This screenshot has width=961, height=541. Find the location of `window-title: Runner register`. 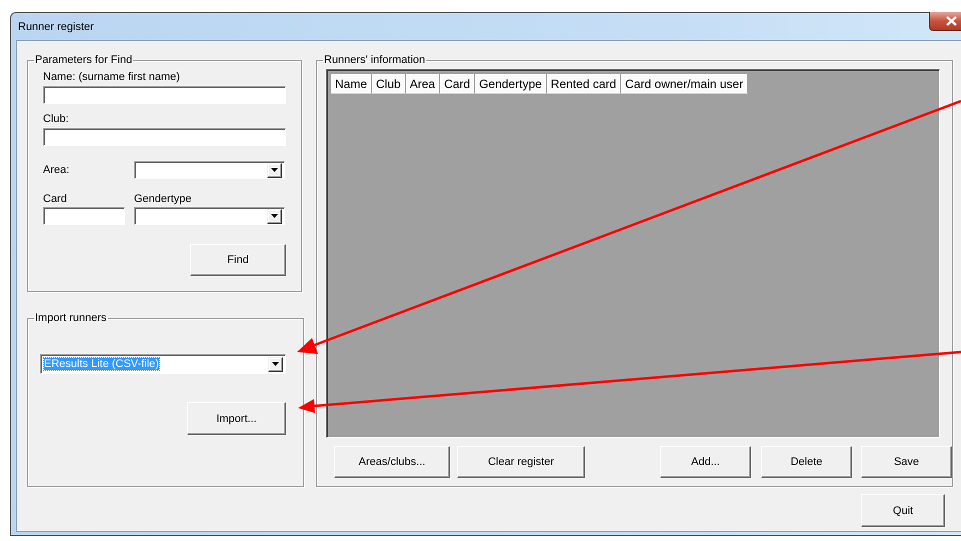

window-title: Runner register is located at coordinates (55, 26).